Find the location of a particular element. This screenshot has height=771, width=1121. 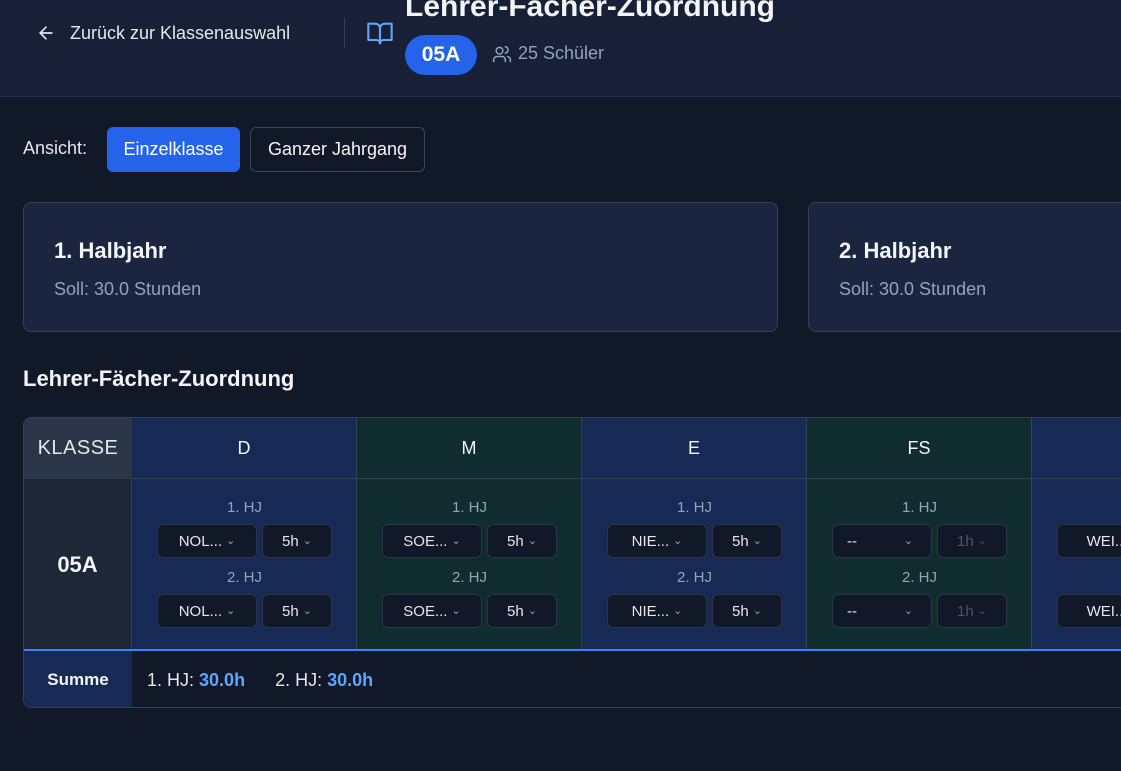

teacher-select-hj2: NOL... ⌄ is located at coordinates (207, 611).